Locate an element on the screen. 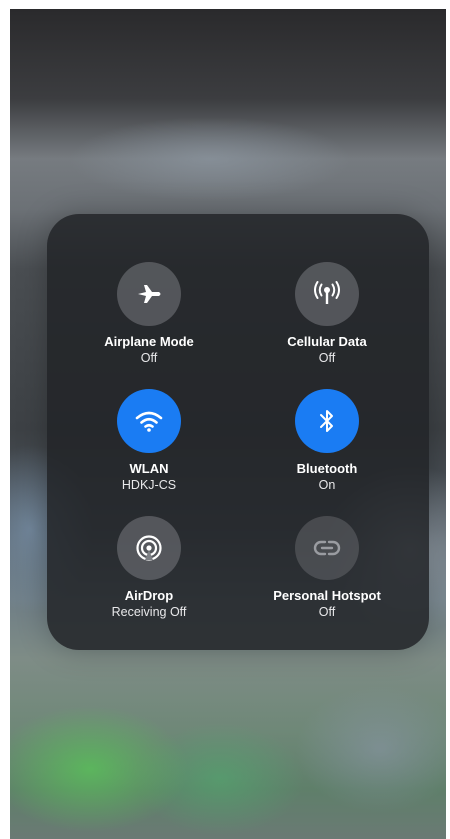 The height and width of the screenshot is (839, 450). antenna-icon is located at coordinates (327, 294).